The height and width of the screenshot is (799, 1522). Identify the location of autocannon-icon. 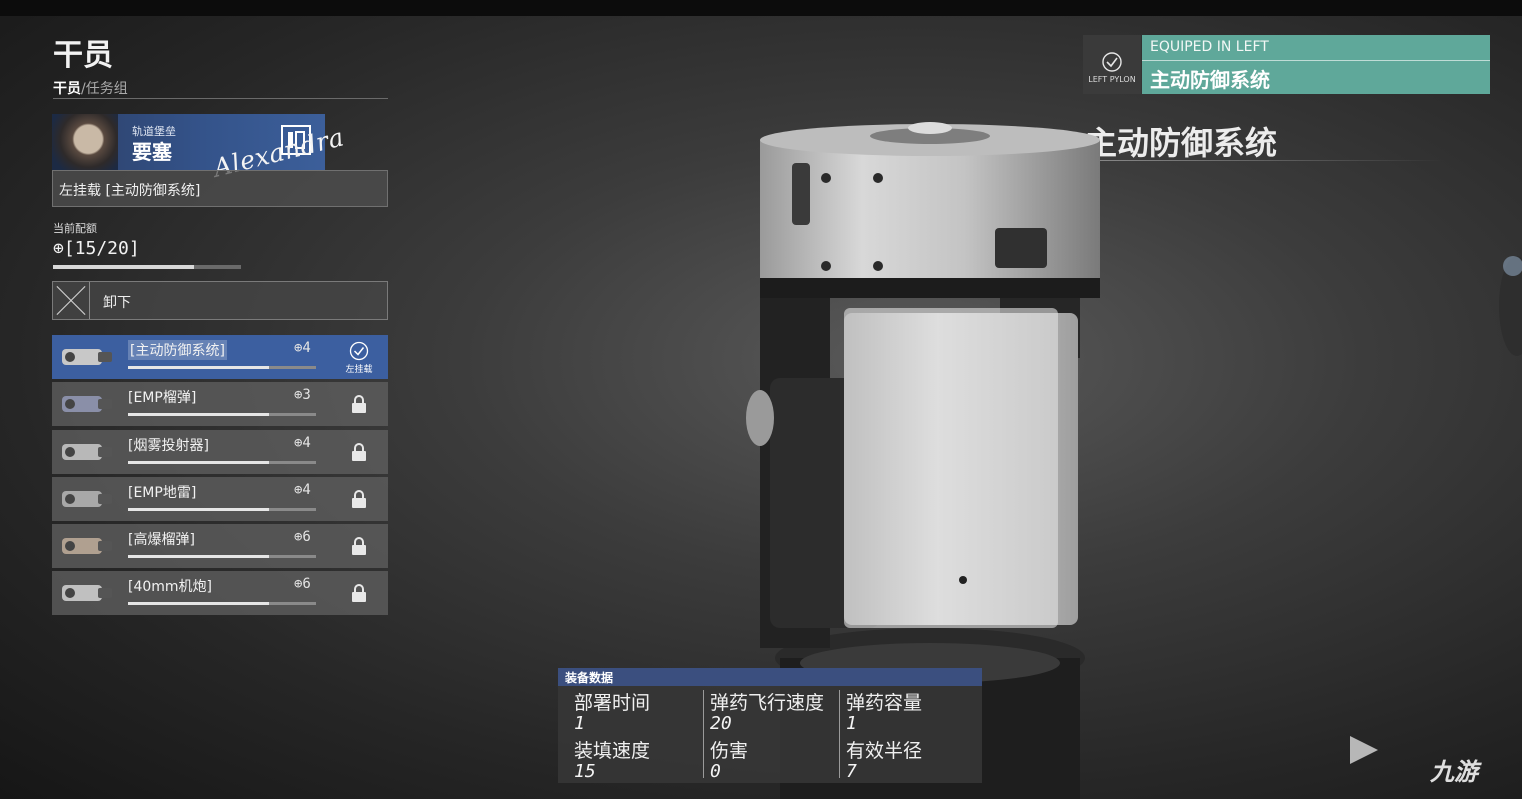
(87, 593).